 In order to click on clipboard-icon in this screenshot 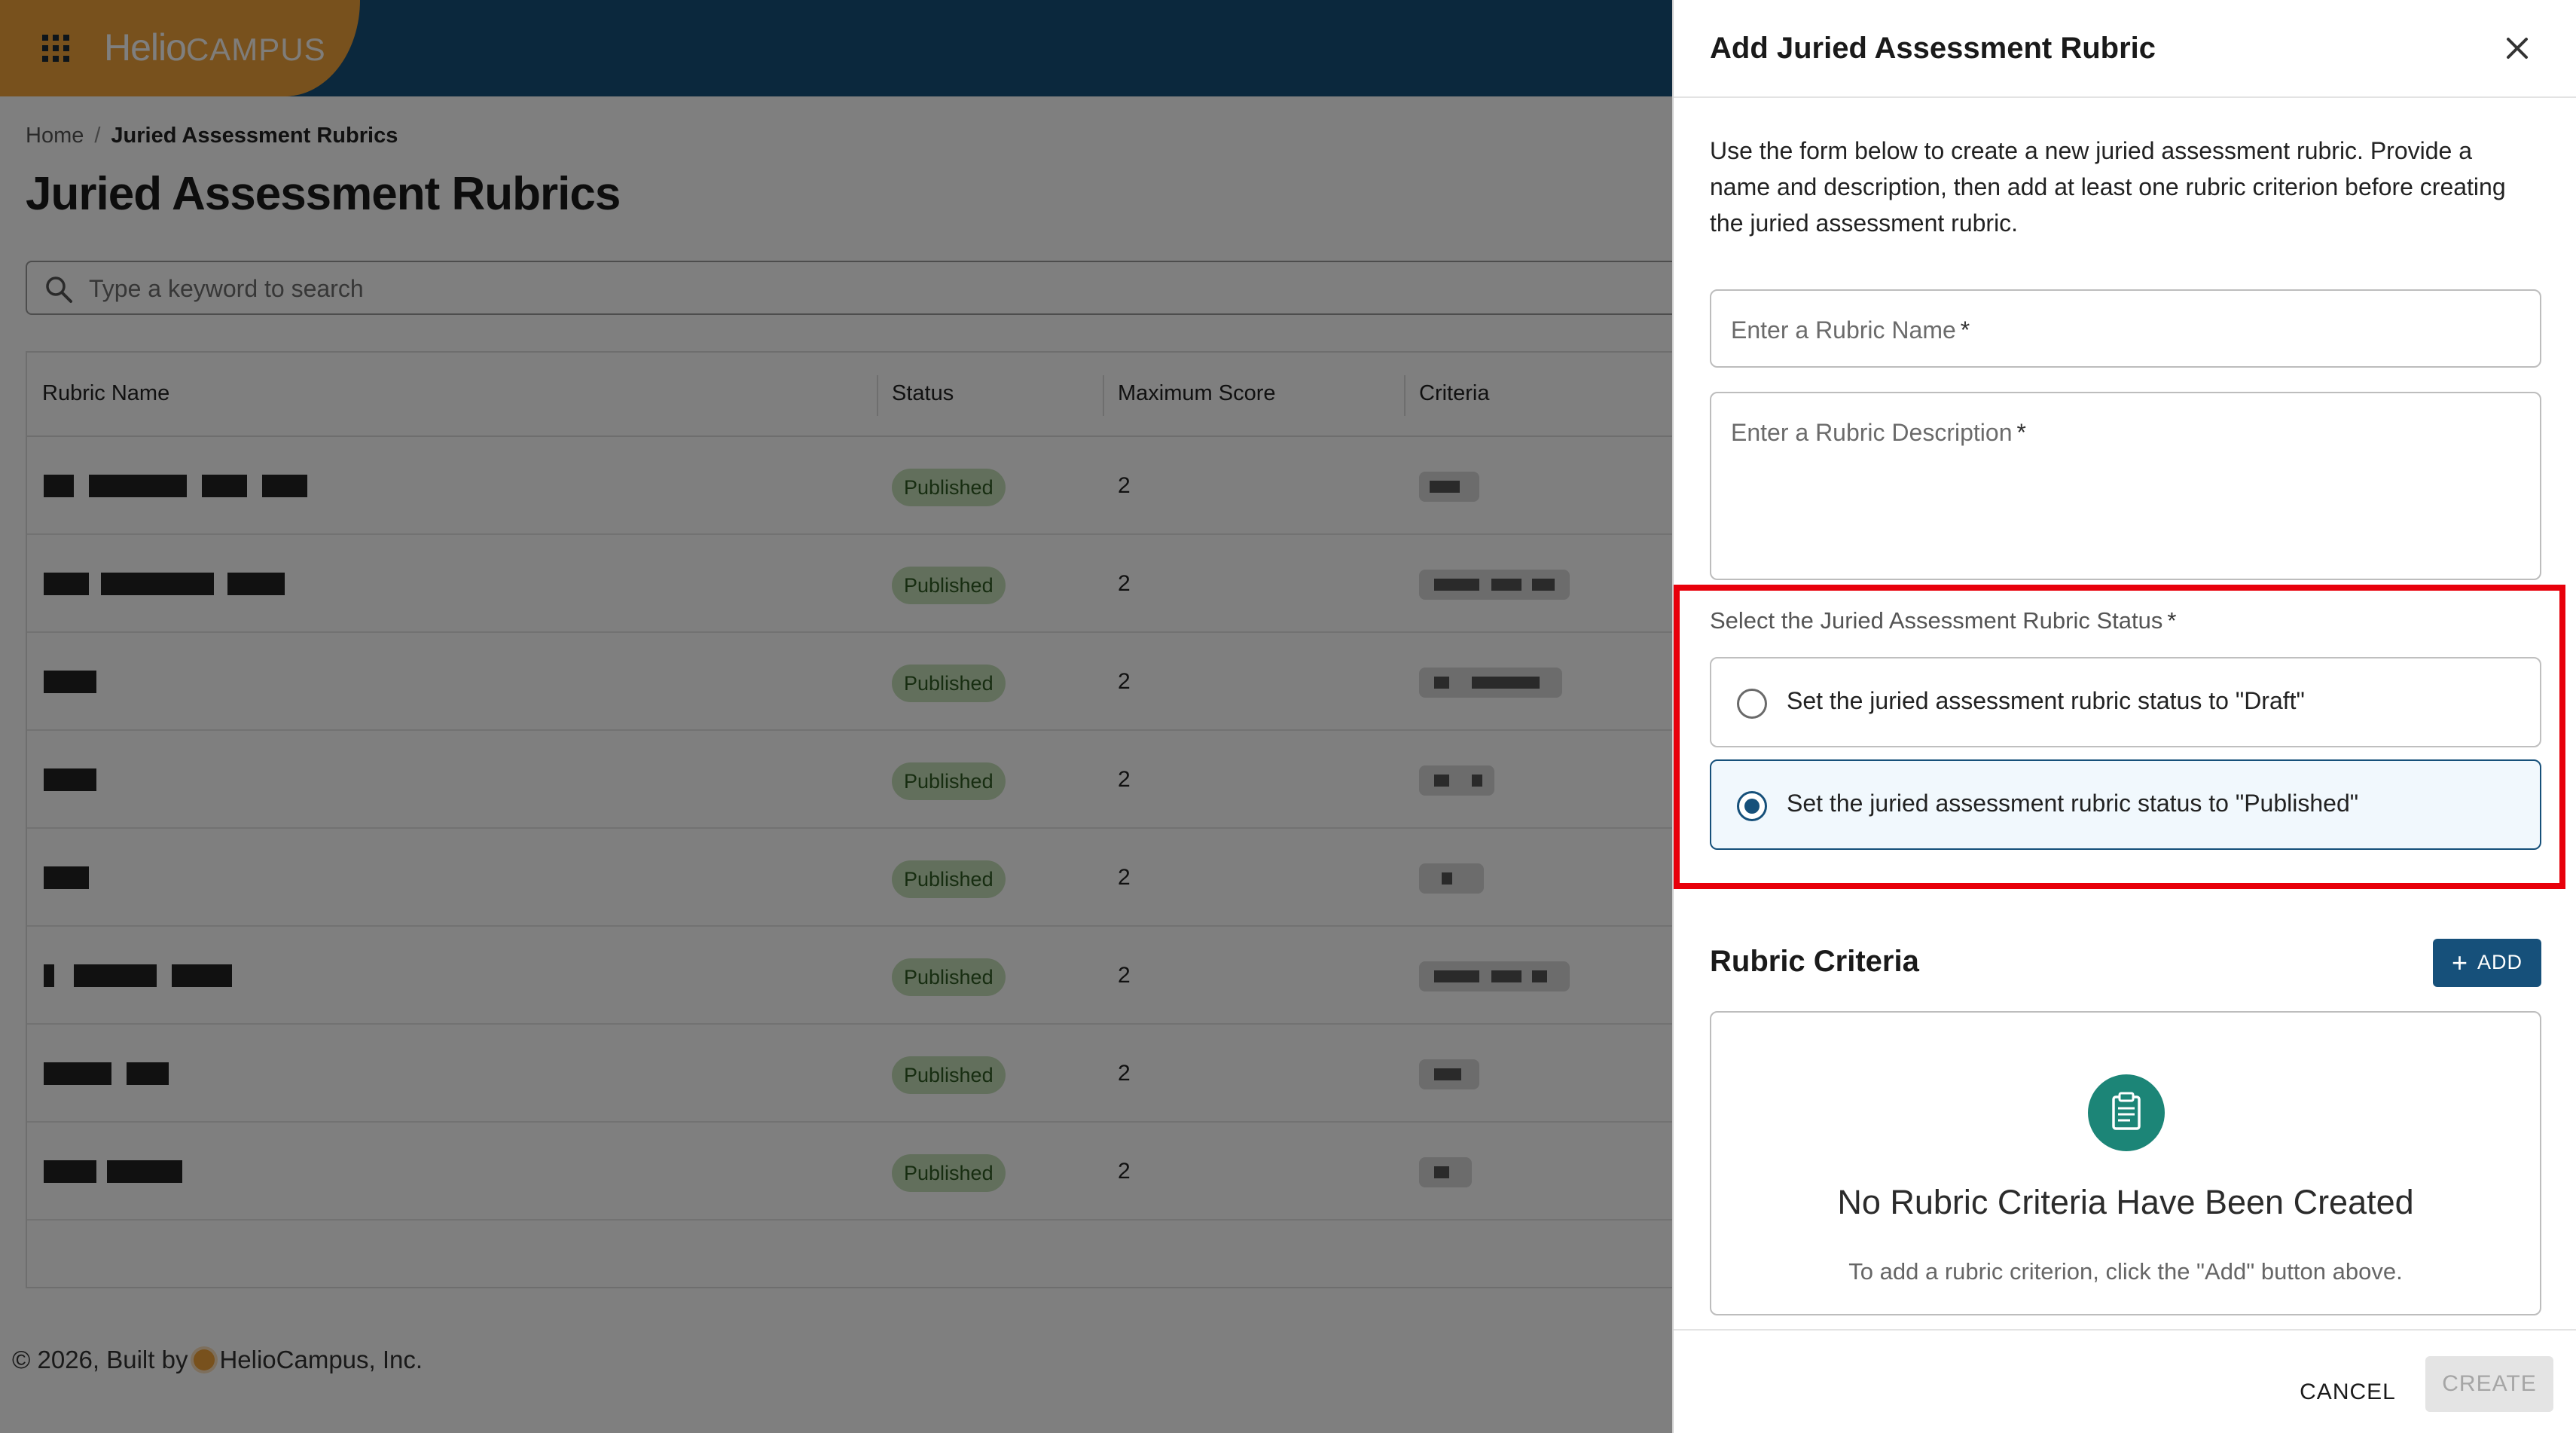, I will do `click(2126, 1112)`.